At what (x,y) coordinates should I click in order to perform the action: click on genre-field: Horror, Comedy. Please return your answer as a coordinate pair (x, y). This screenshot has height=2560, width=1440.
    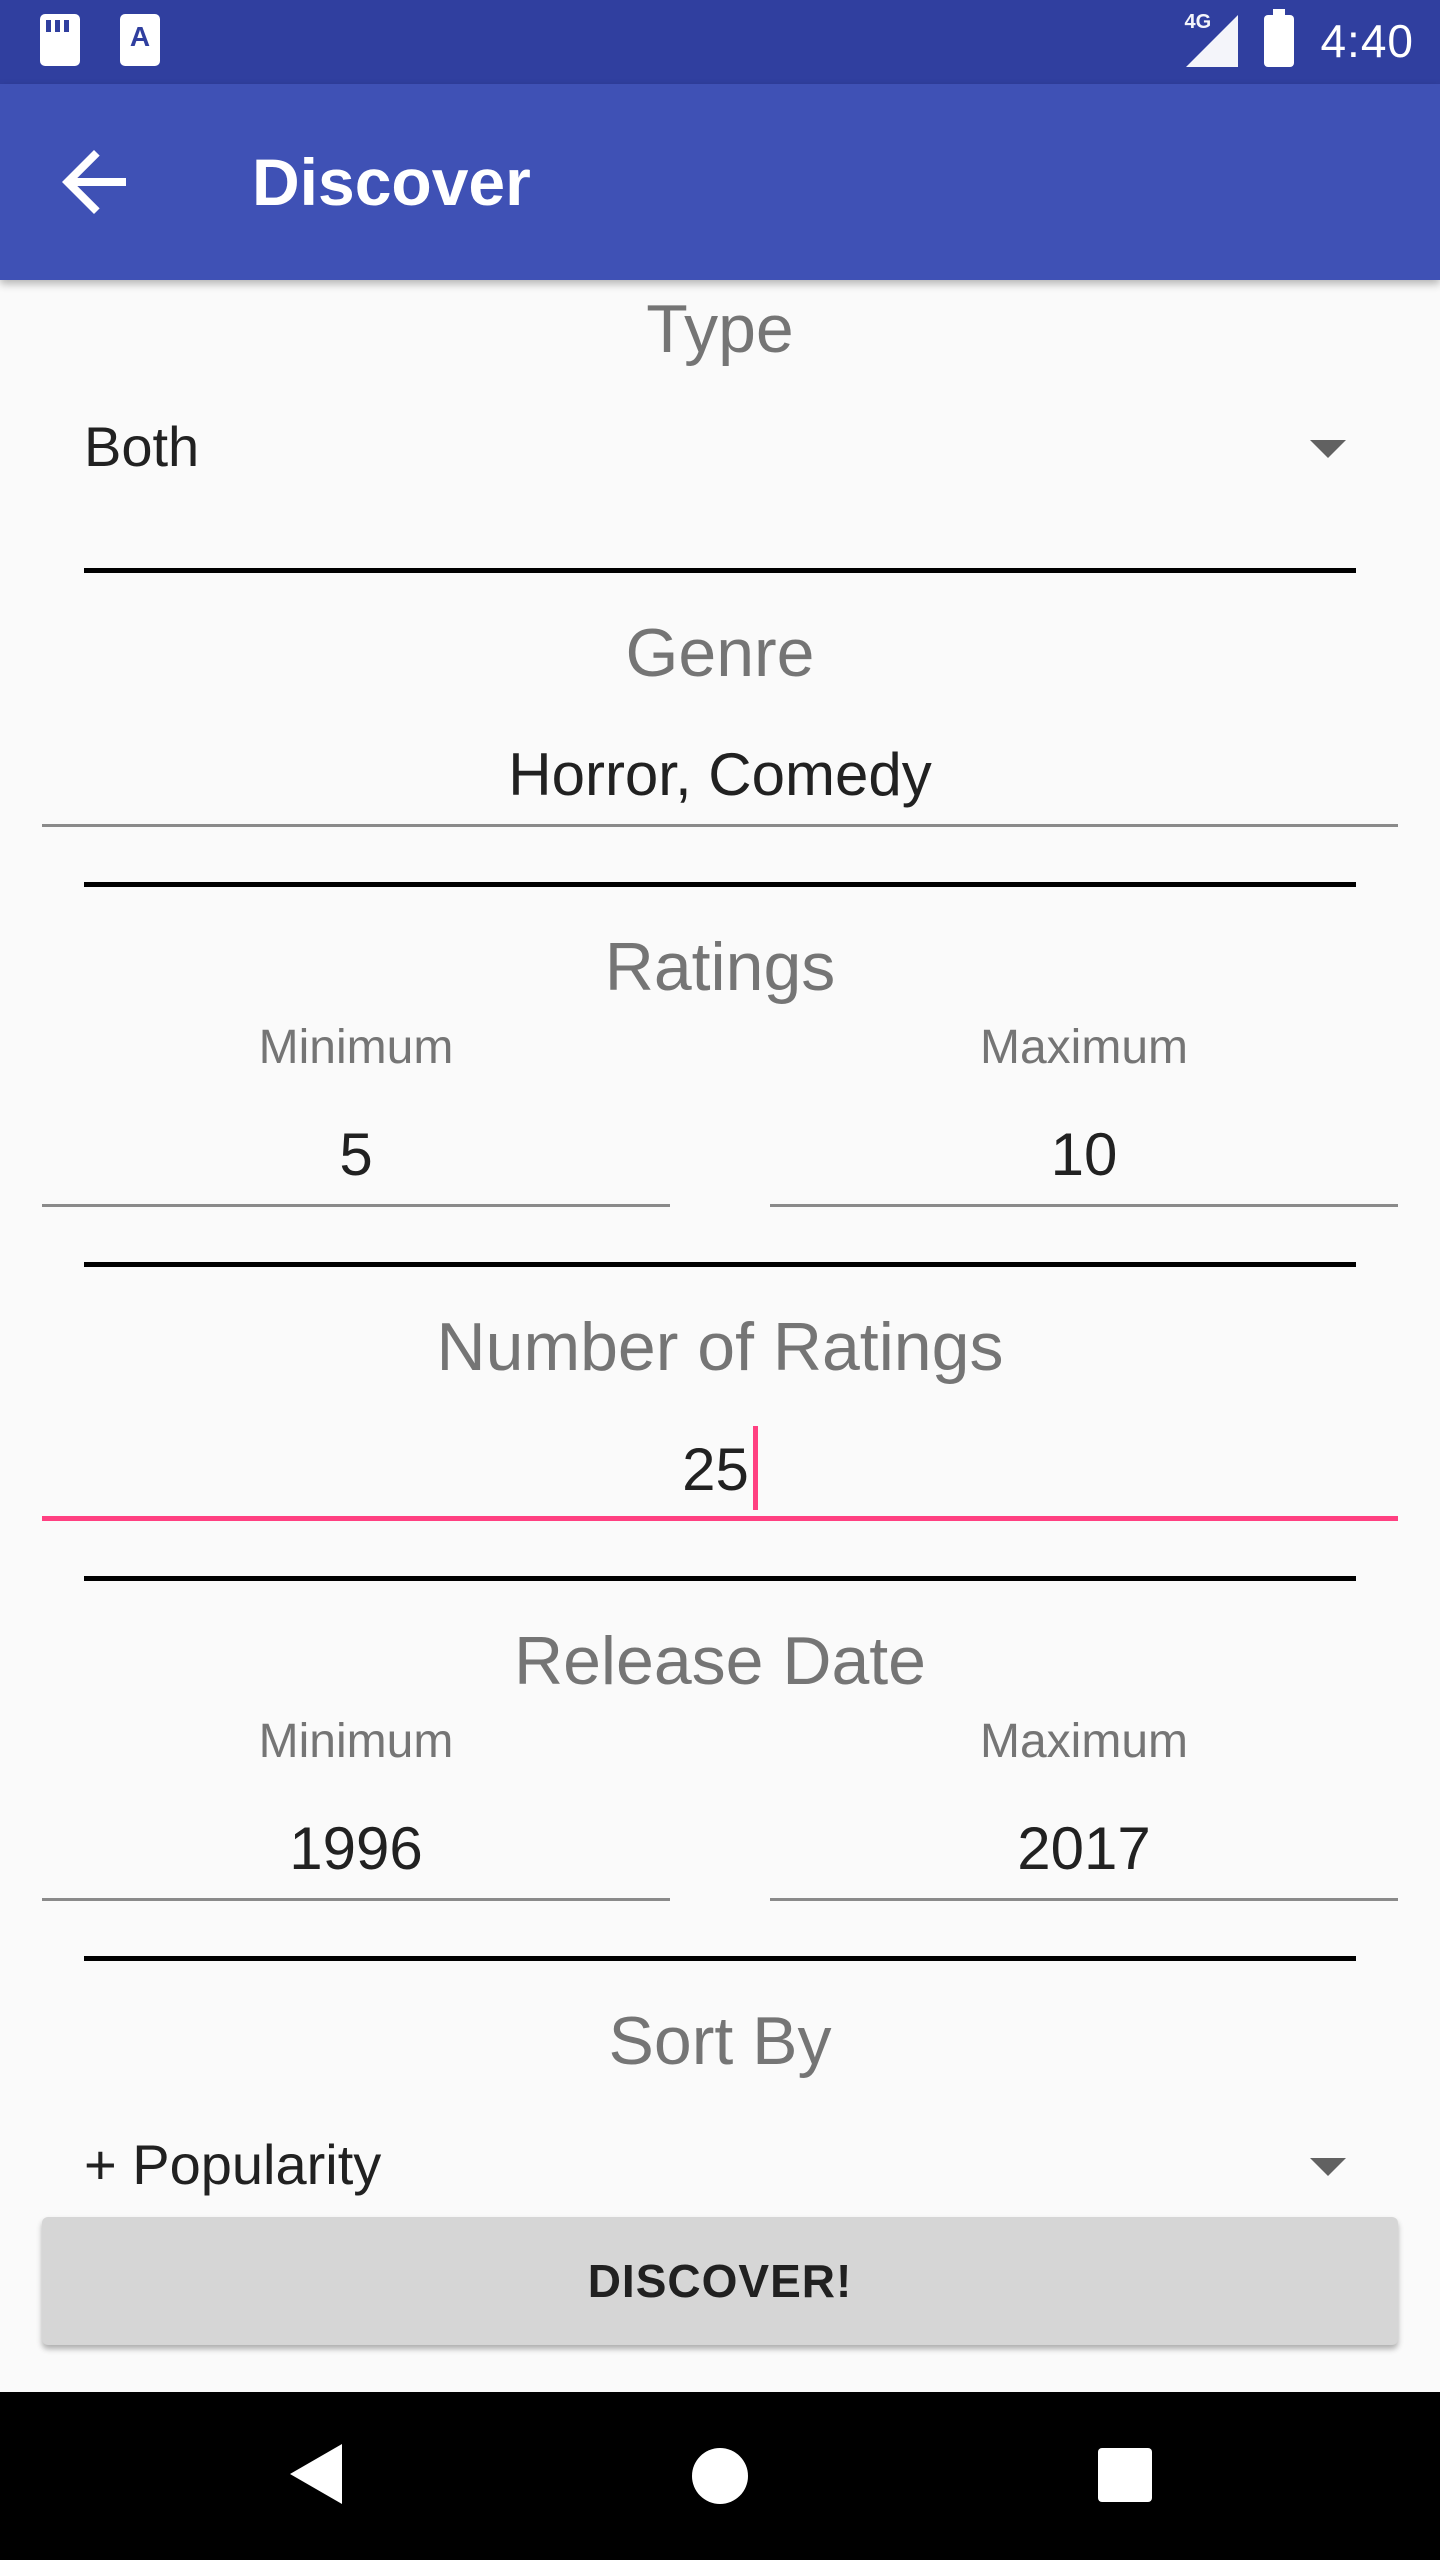
    Looking at the image, I should click on (720, 775).